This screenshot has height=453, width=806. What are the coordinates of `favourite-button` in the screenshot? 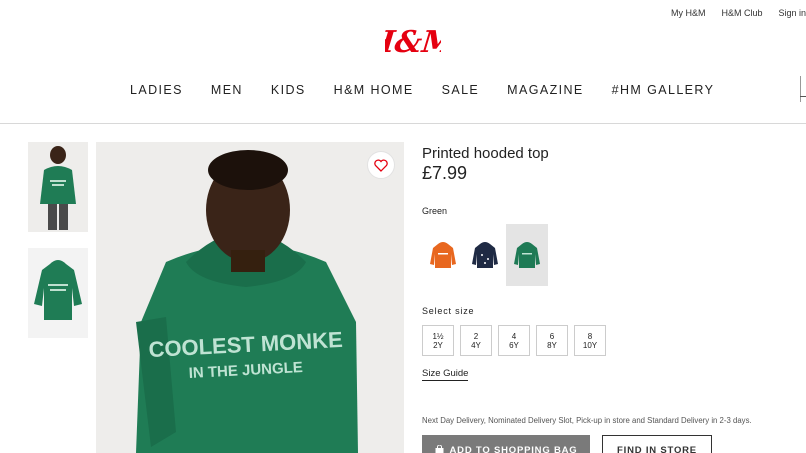 It's located at (381, 165).